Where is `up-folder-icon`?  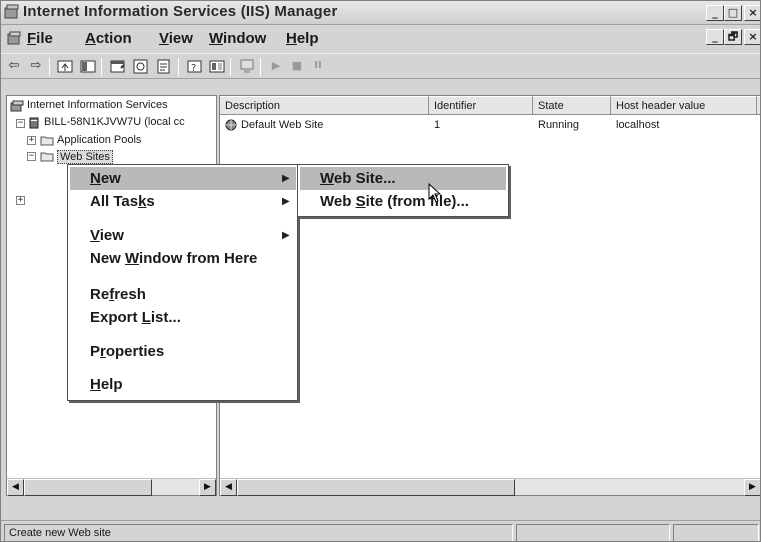 up-folder-icon is located at coordinates (65, 66).